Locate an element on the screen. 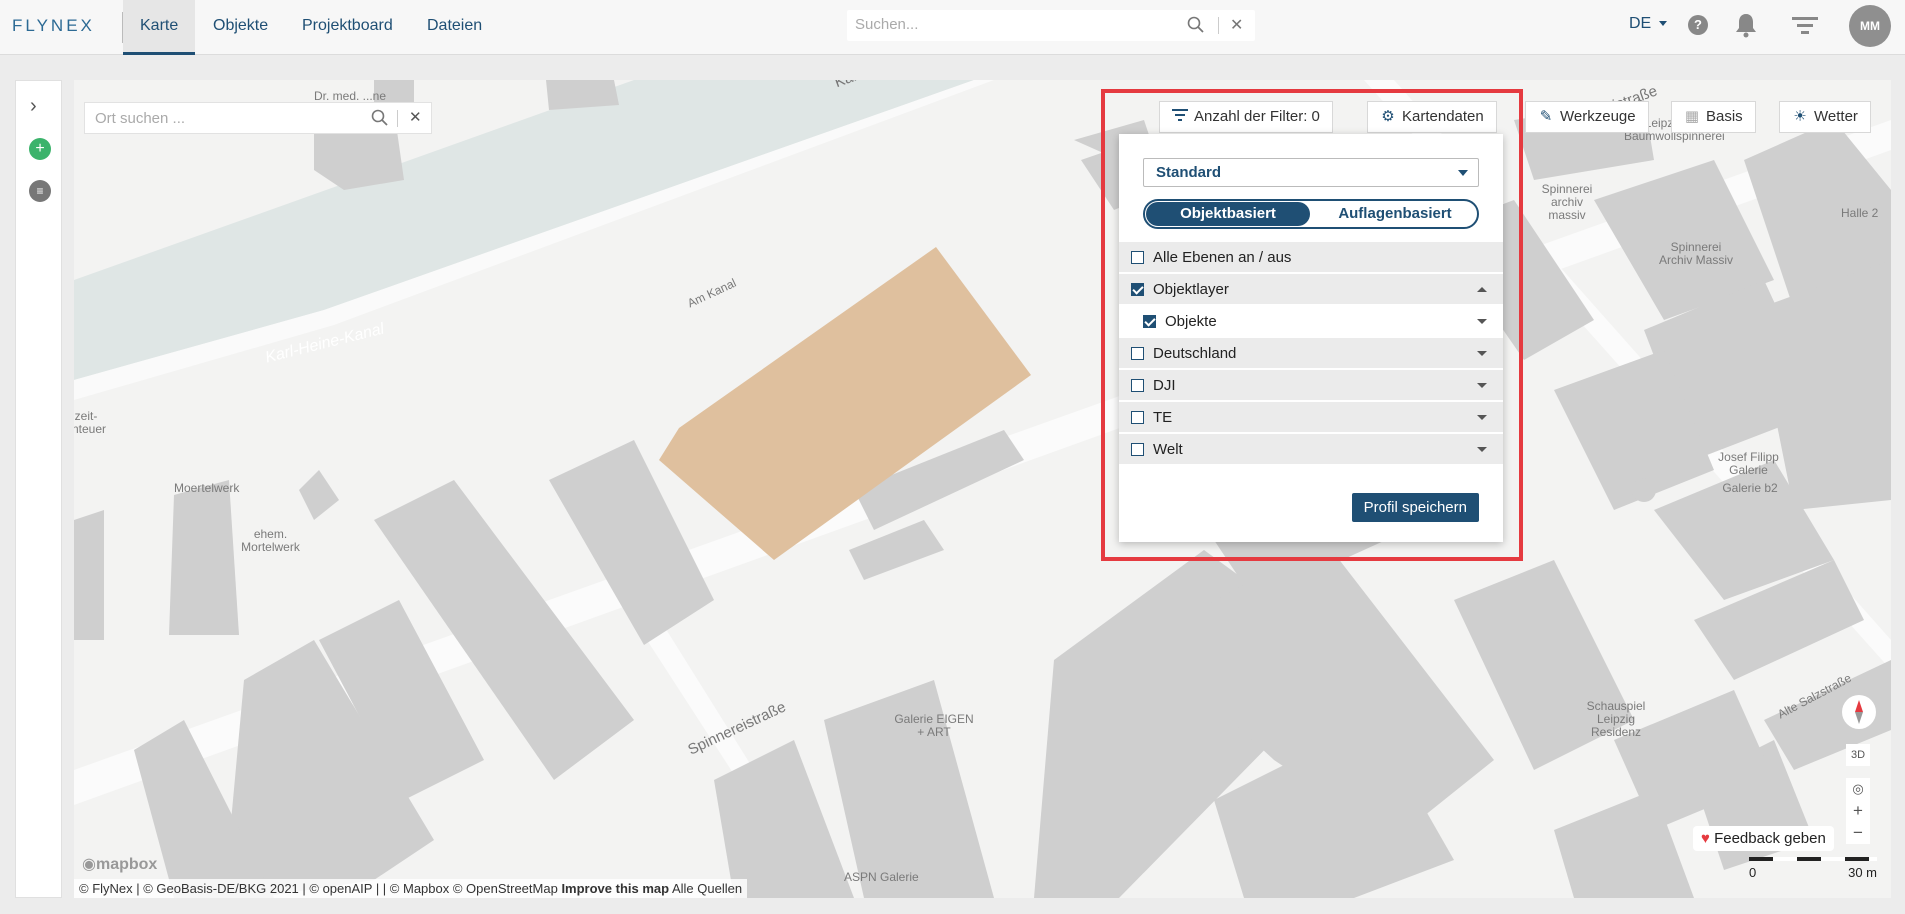 The image size is (1905, 914). 3d-toggle-button: 3D is located at coordinates (1858, 755).